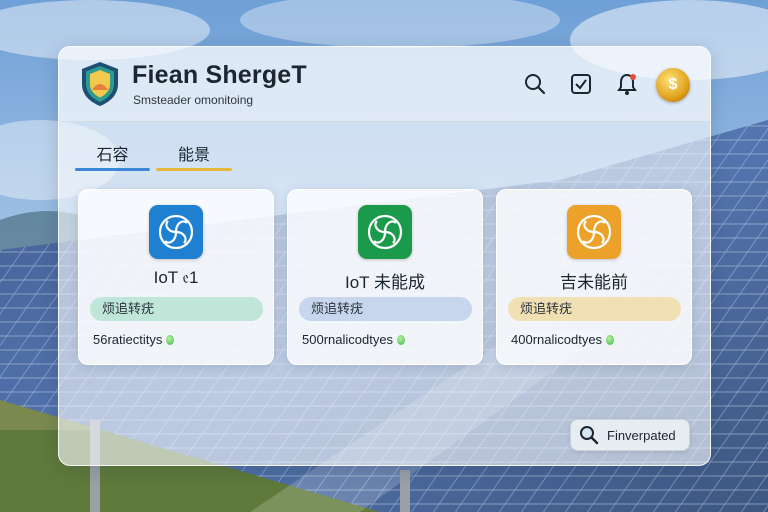  I want to click on device-card-2: IoT 未能成 烦追转疣 500rnalicodtyes, so click(385, 277).